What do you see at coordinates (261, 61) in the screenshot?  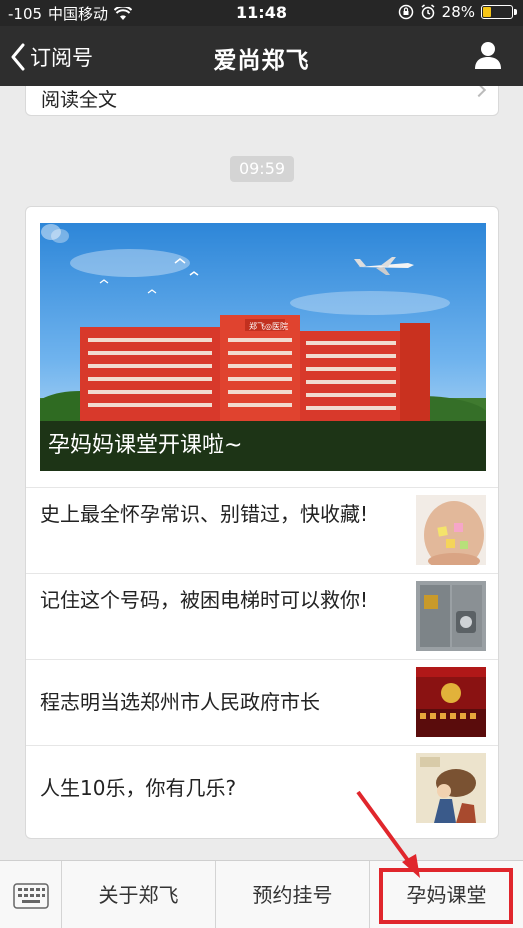 I see `page-title: 爱尚郑飞` at bounding box center [261, 61].